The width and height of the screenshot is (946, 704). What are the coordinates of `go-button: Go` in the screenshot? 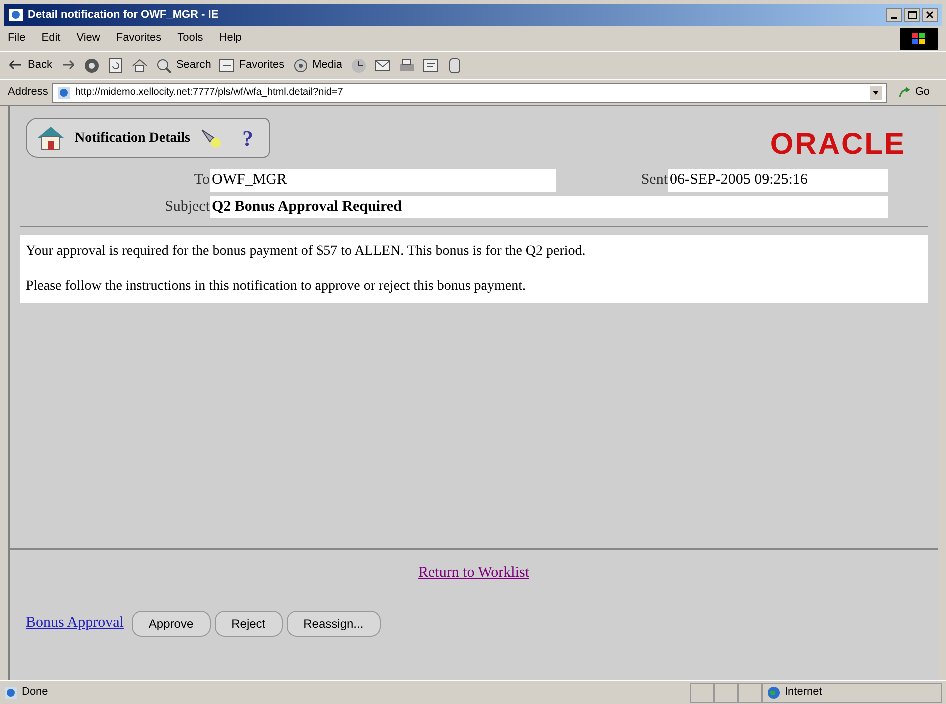 It's located at (914, 92).